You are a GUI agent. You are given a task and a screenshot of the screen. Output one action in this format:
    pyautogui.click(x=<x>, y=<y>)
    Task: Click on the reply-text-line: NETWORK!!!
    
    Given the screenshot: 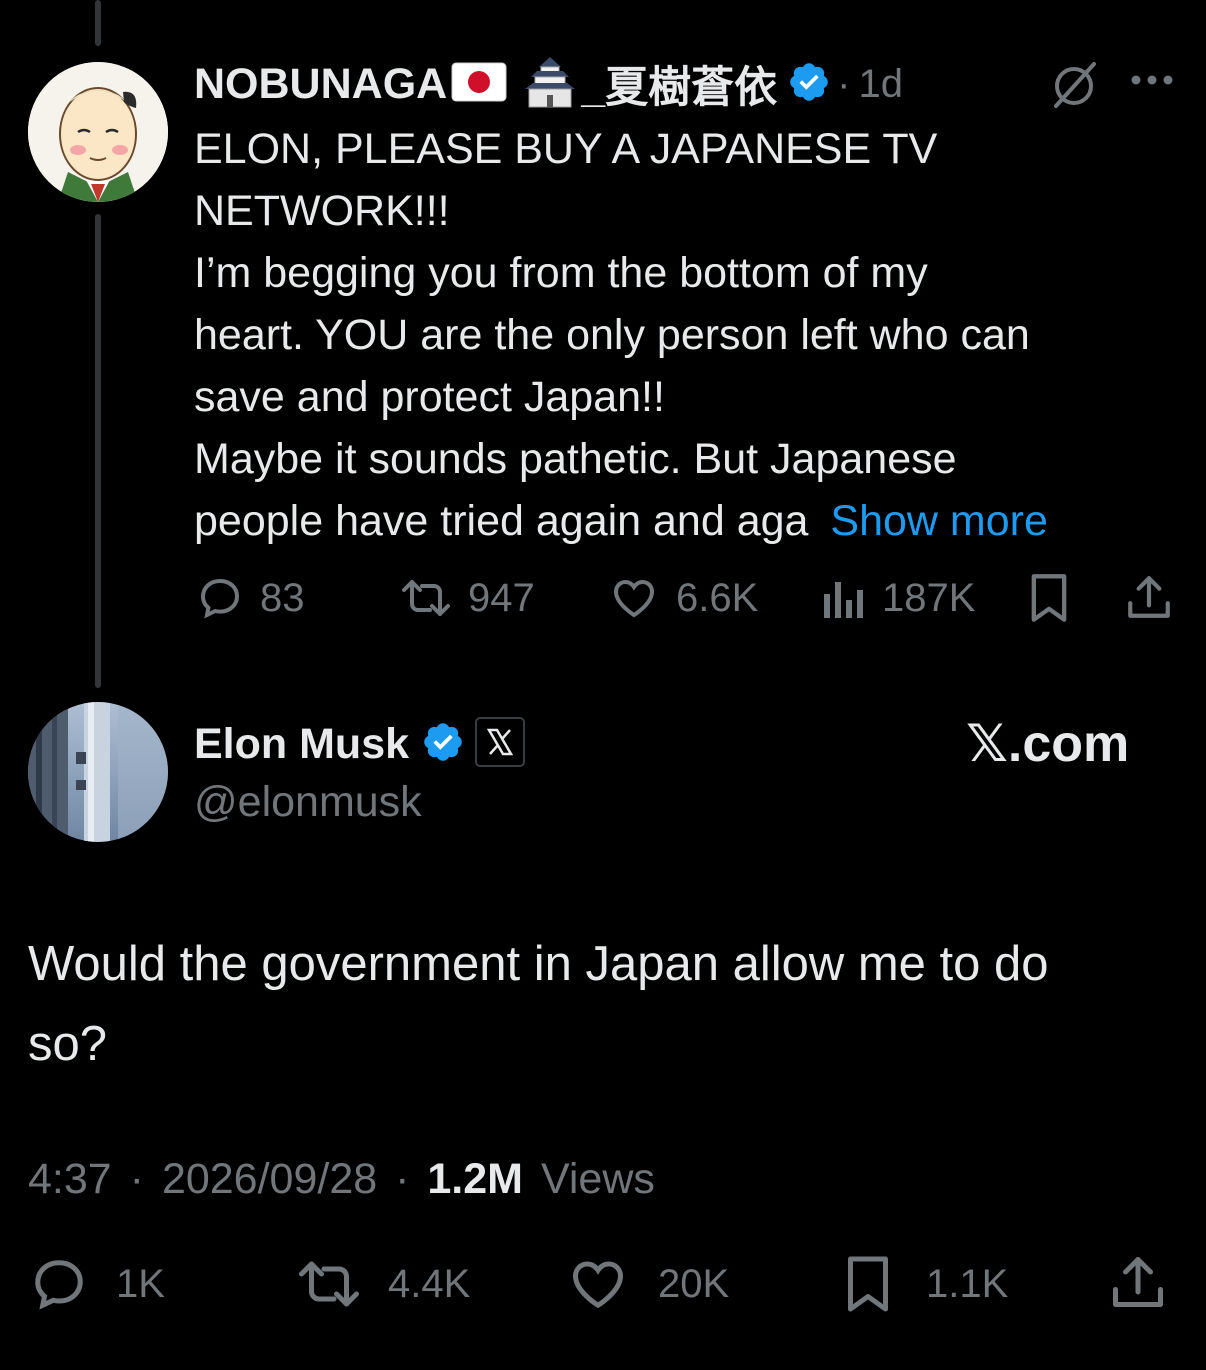 What is the action you would take?
    pyautogui.click(x=322, y=211)
    